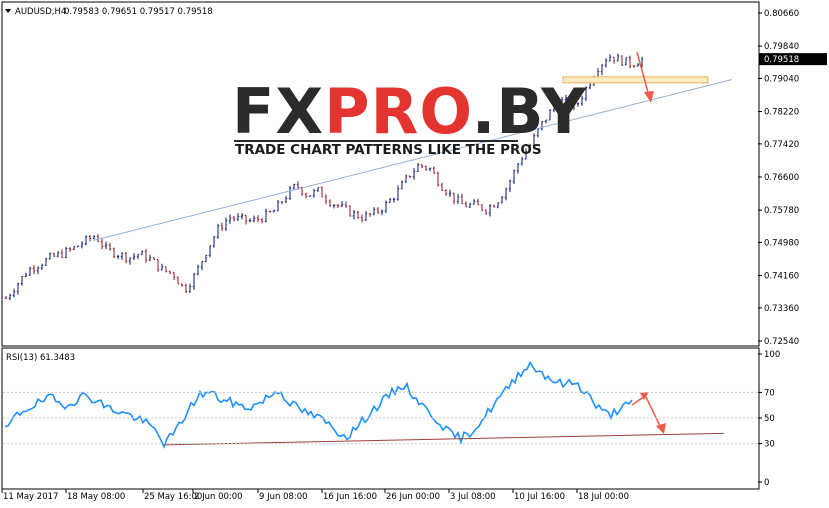  I want to click on price-tick-label: 0.76600, so click(781, 178).